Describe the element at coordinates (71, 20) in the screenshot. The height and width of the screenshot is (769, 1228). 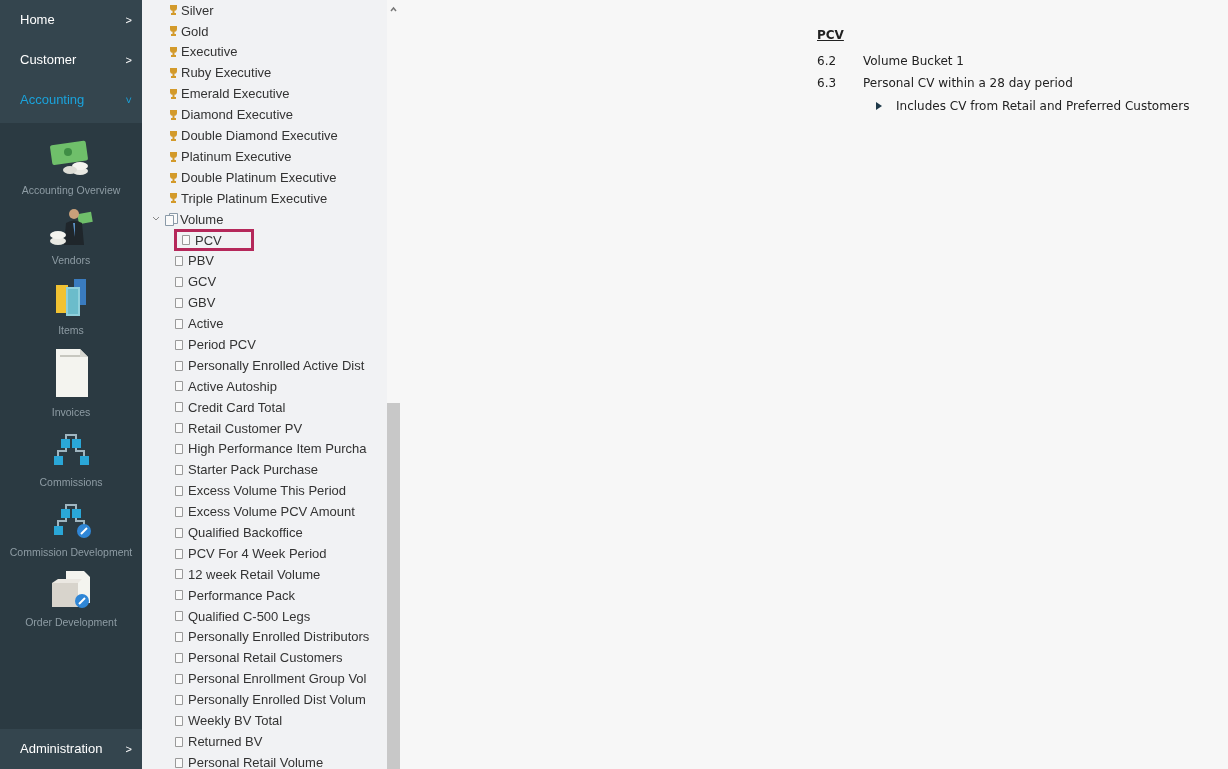
I see `nav-menu-item: Home >` at that location.